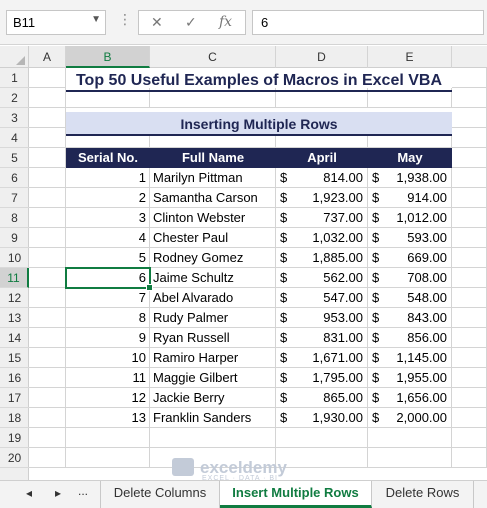 This screenshot has width=487, height=508. What do you see at coordinates (108, 298) in the screenshot?
I see `serial-cell: 7` at bounding box center [108, 298].